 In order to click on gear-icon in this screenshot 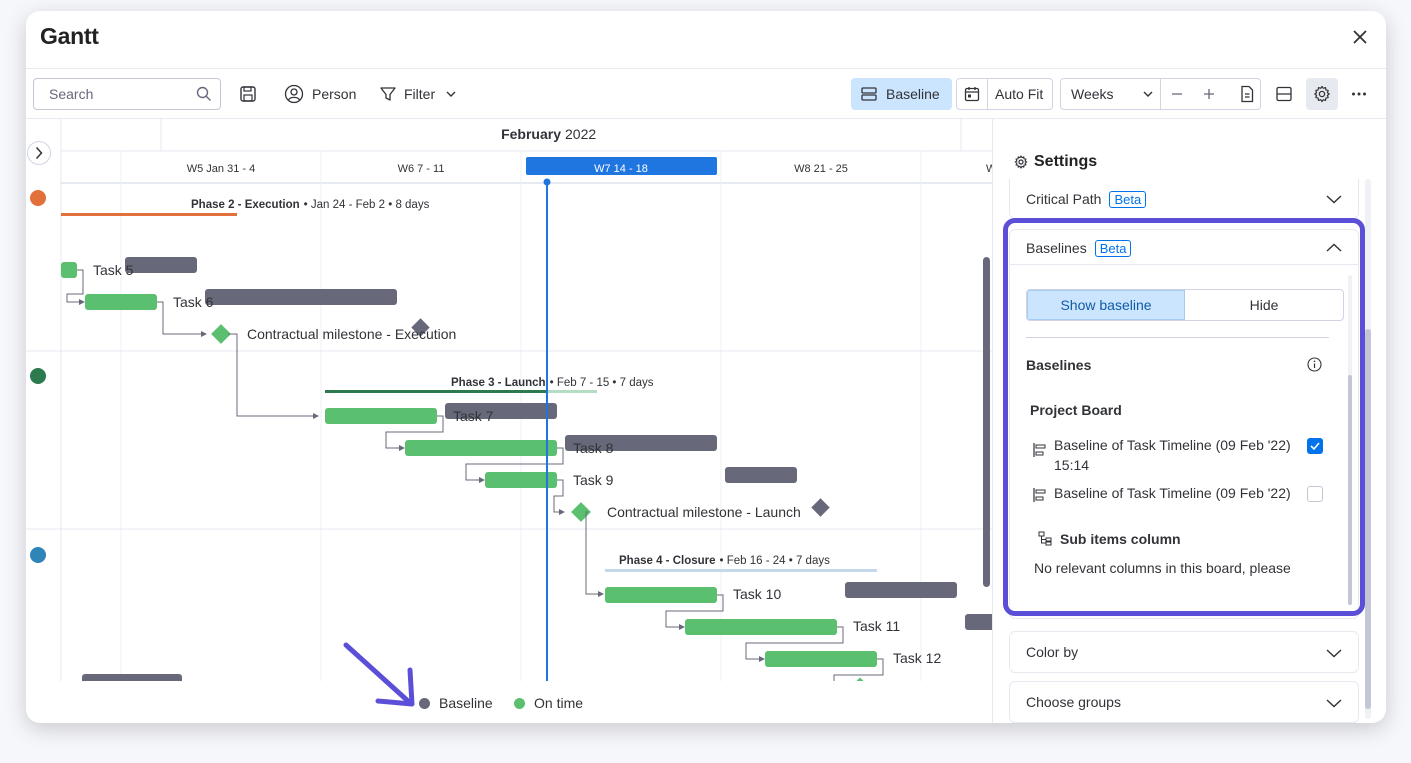, I will do `click(1021, 162)`.